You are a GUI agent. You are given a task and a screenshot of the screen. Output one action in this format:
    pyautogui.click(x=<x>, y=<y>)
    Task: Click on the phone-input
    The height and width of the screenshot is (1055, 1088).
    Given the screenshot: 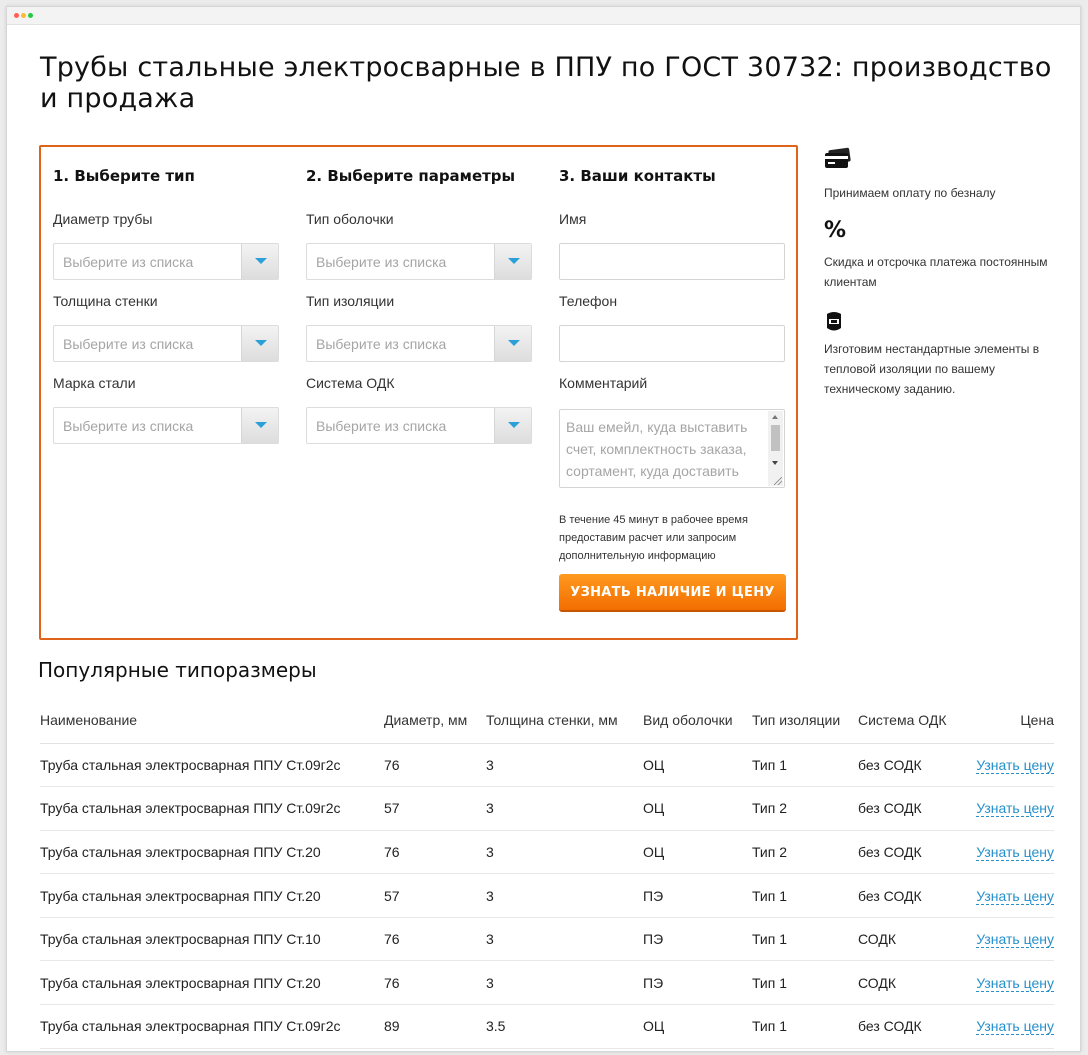 What is the action you would take?
    pyautogui.click(x=672, y=343)
    